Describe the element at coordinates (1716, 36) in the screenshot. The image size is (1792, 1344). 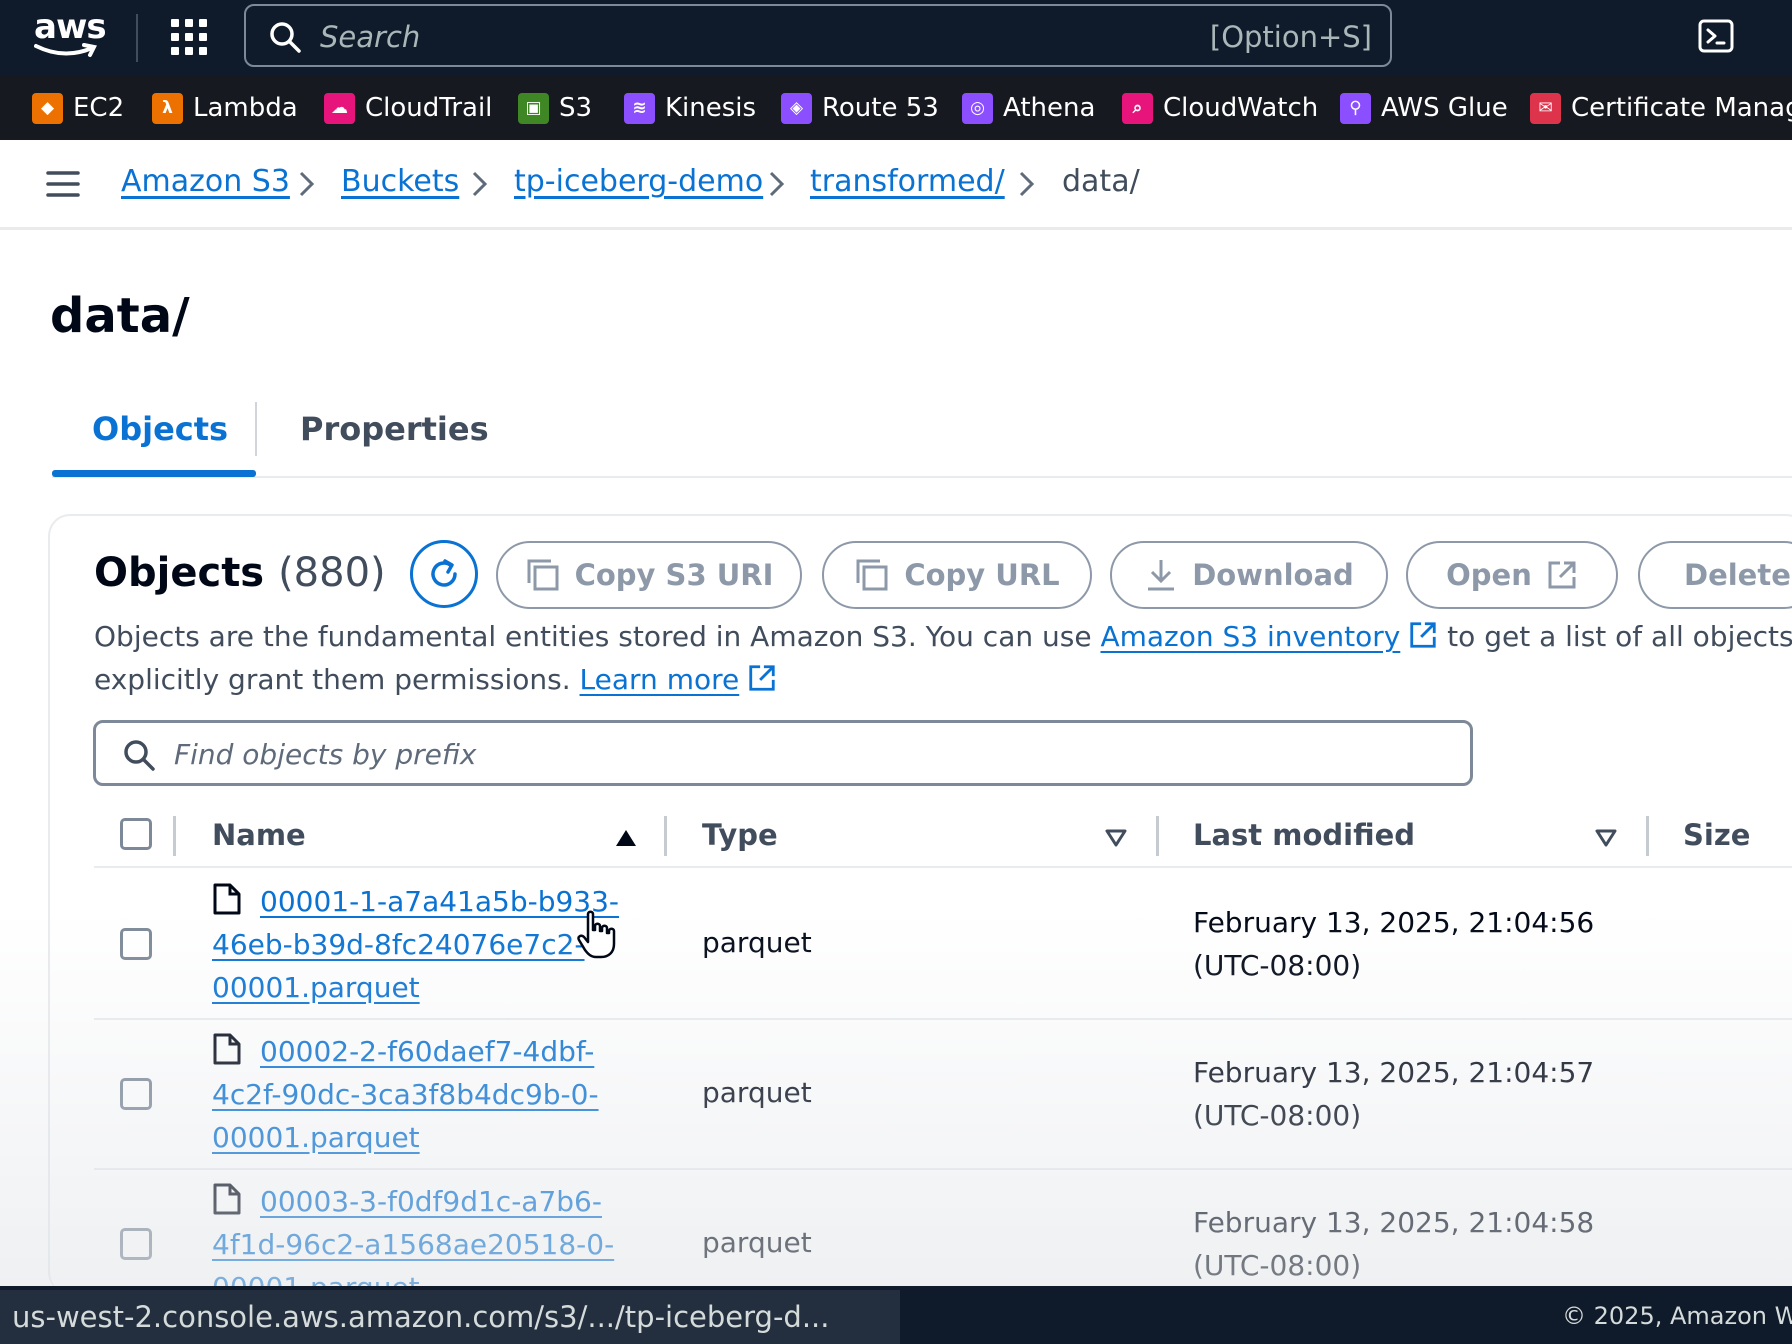
I see `cloudshell-icon` at that location.